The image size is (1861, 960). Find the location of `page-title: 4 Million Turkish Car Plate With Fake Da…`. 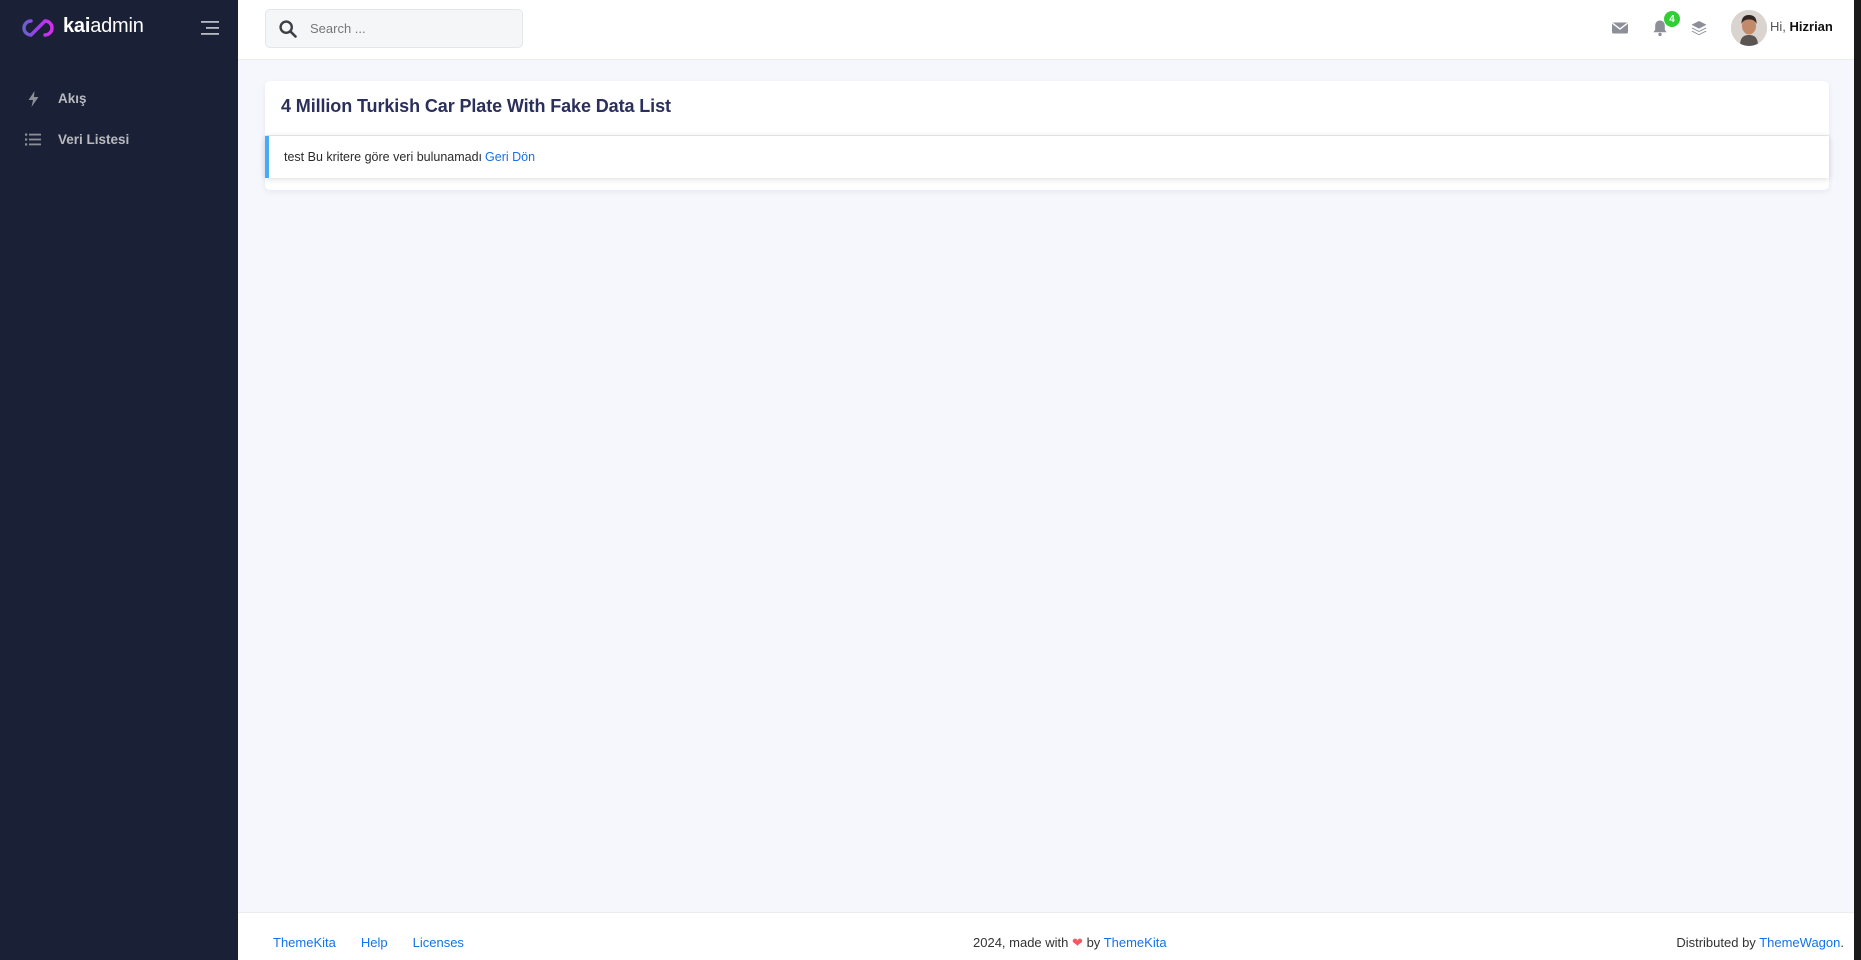

page-title: 4 Million Turkish Car Plate With Fake Da… is located at coordinates (476, 106).